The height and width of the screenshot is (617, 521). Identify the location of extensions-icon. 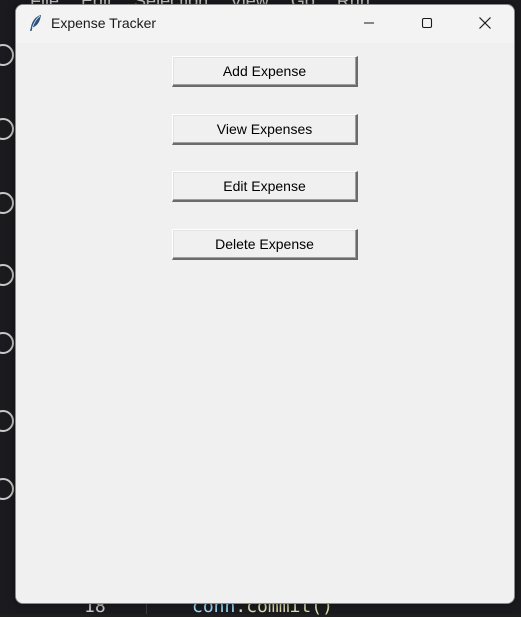
(7, 275).